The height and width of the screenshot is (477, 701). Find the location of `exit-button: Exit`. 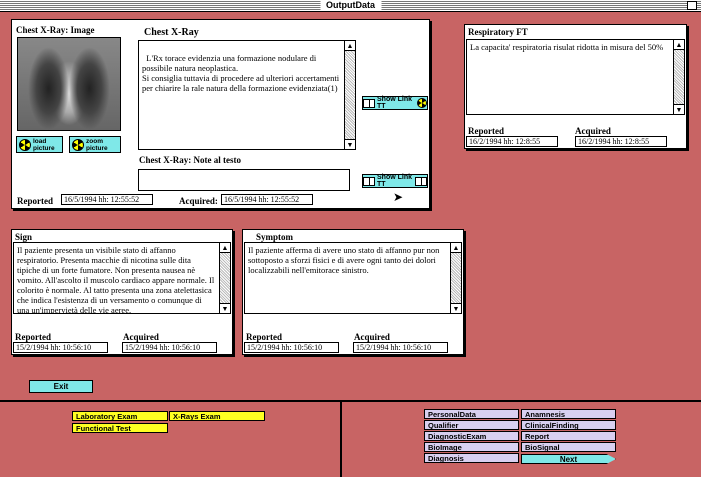

exit-button: Exit is located at coordinates (61, 386).